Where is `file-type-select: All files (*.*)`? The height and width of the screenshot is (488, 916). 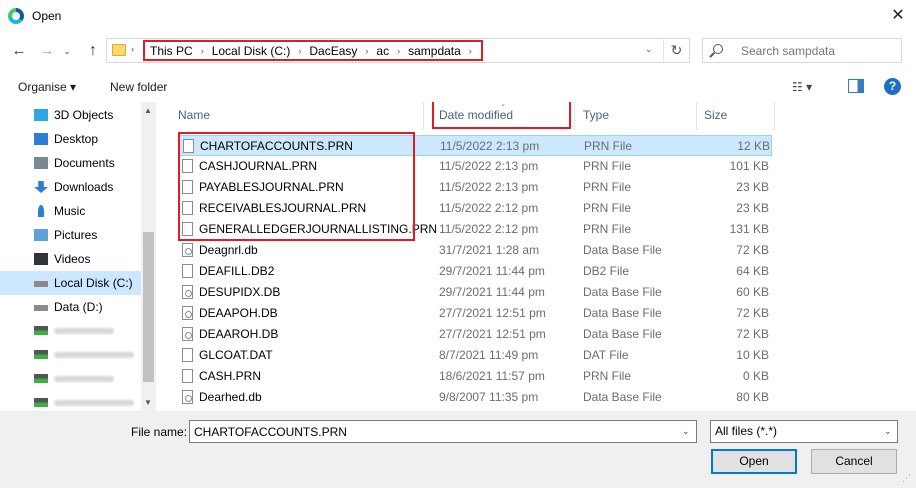 file-type-select: All files (*.*) is located at coordinates (804, 431).